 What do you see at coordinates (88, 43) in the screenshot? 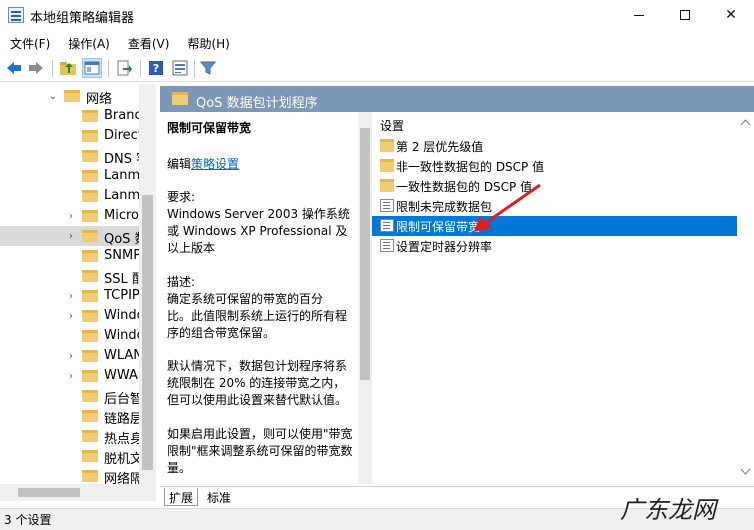
I see `menu-action: 操作(A)` at bounding box center [88, 43].